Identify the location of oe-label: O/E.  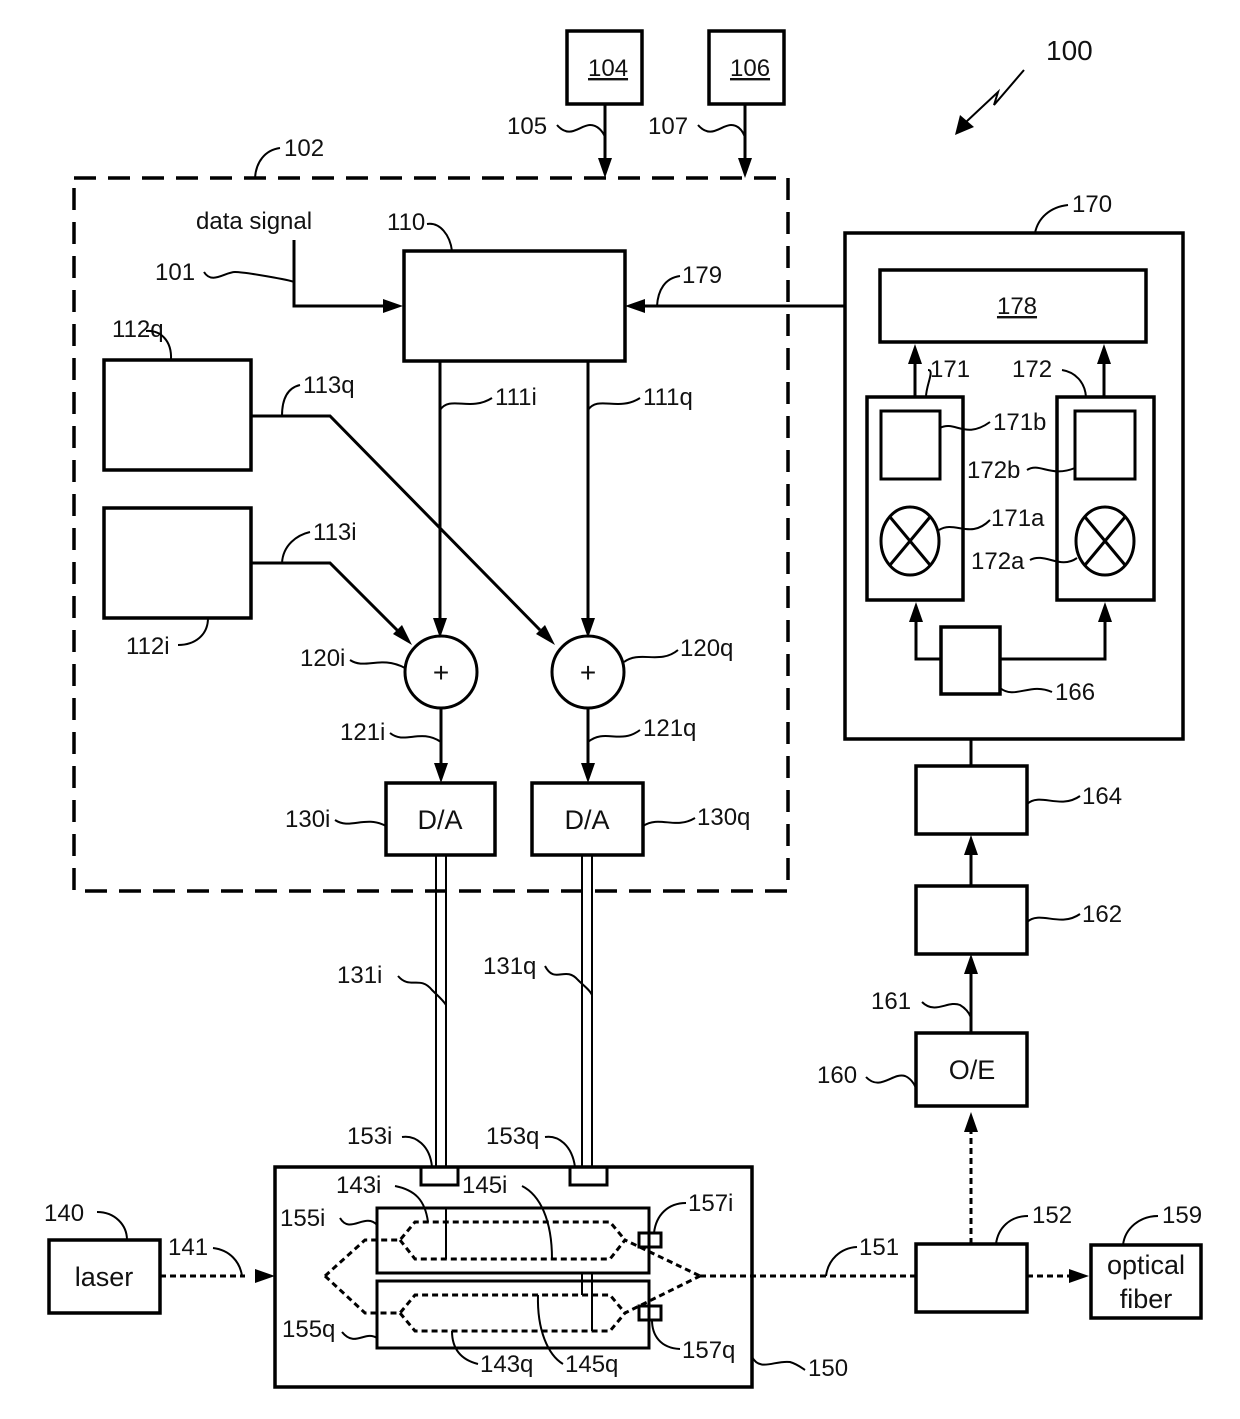
(972, 1070).